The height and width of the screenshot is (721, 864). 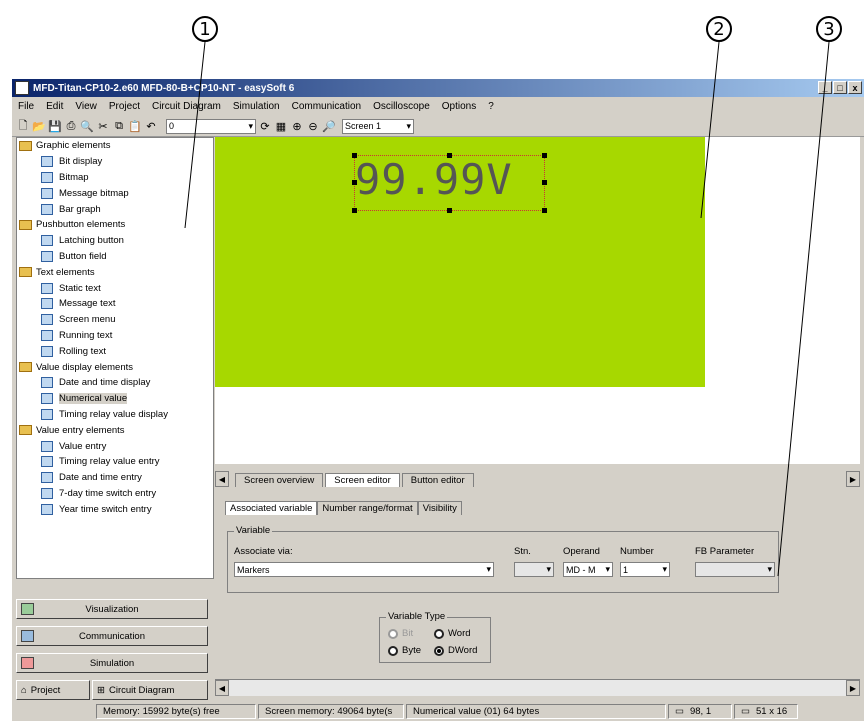 I want to click on stn-label: Stn., so click(x=522, y=551).